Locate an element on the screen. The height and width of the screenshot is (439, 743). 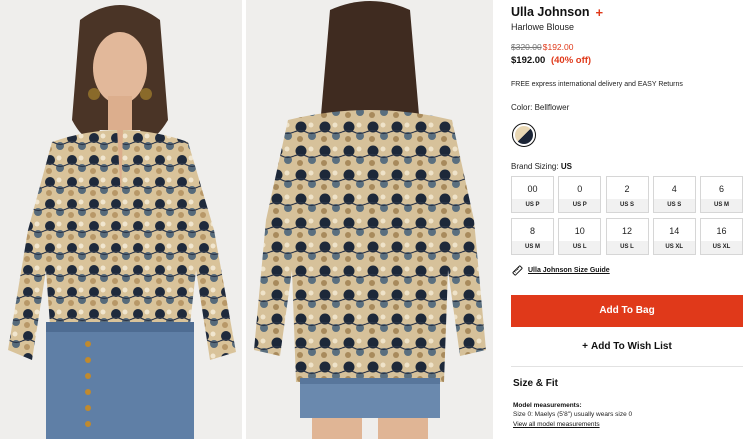
color-swatch-bellflower is located at coordinates (524, 135).